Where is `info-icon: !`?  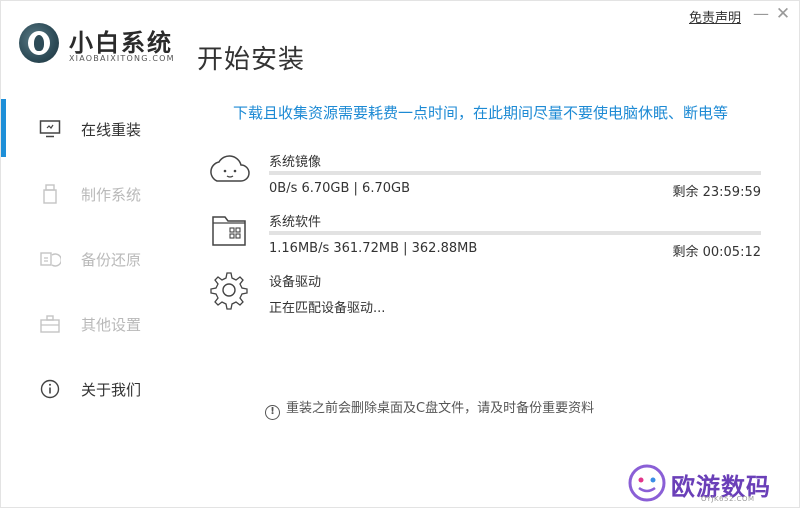 info-icon: ! is located at coordinates (272, 412).